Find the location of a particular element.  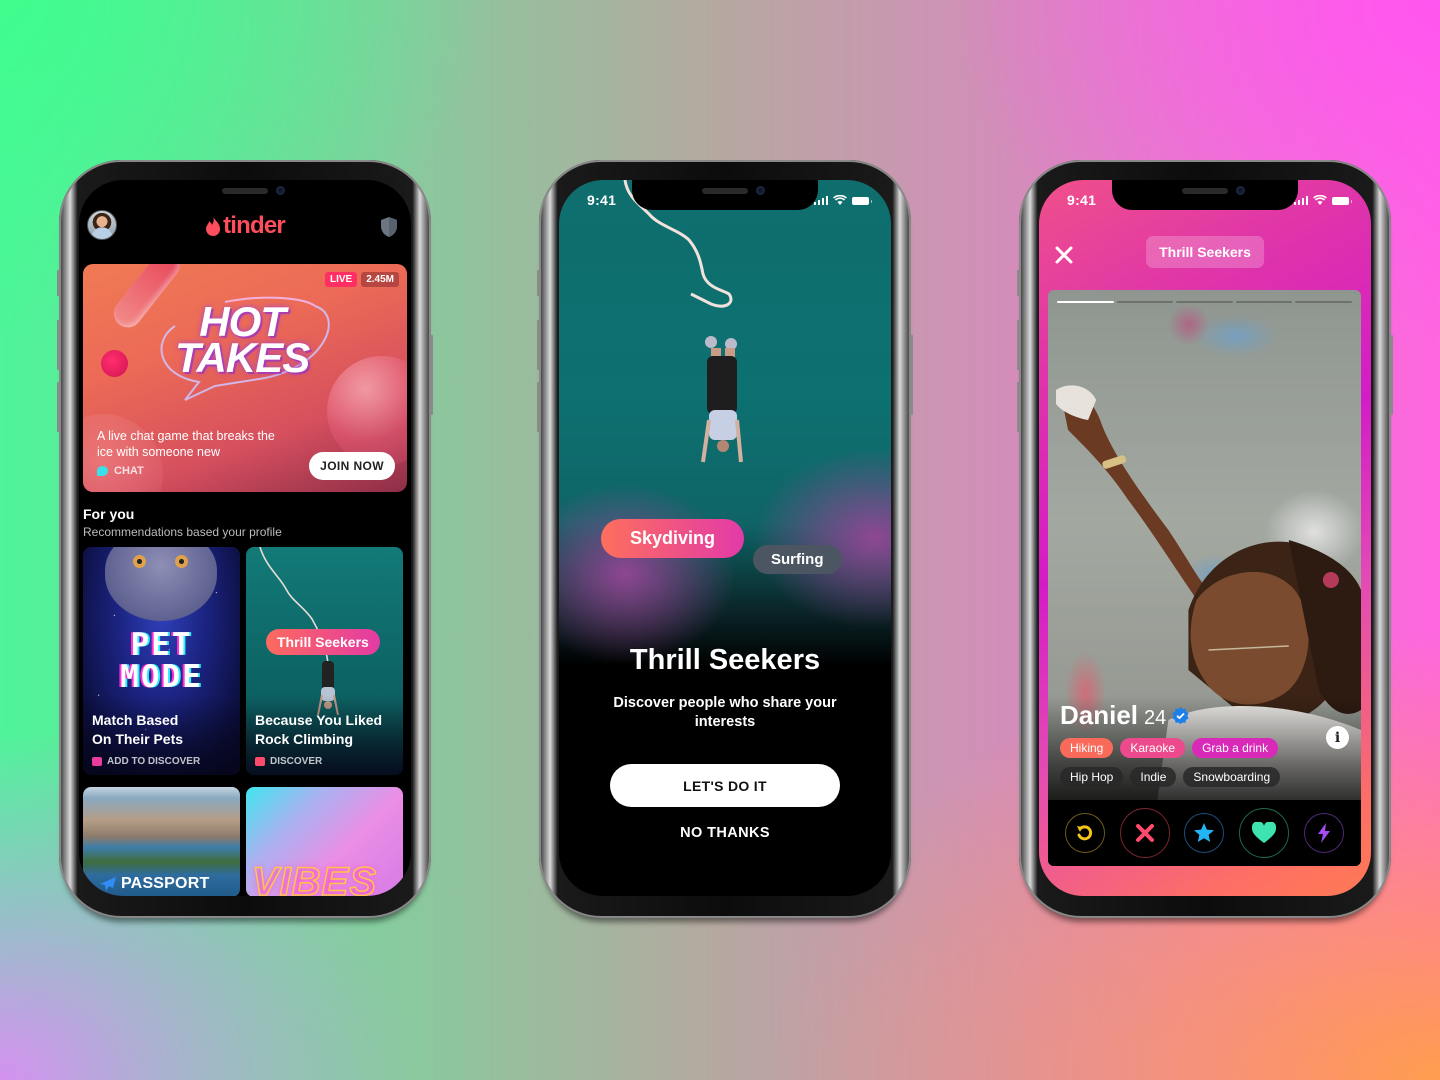

passport-tile: PASSPORT is located at coordinates (161, 841).